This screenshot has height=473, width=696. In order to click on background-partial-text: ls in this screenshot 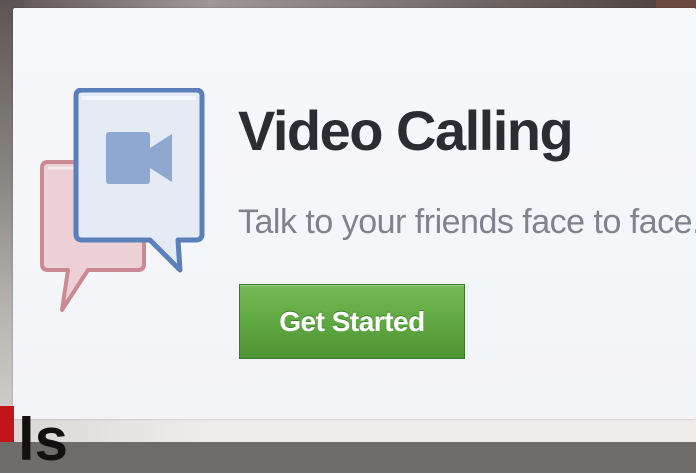, I will do `click(43, 439)`.